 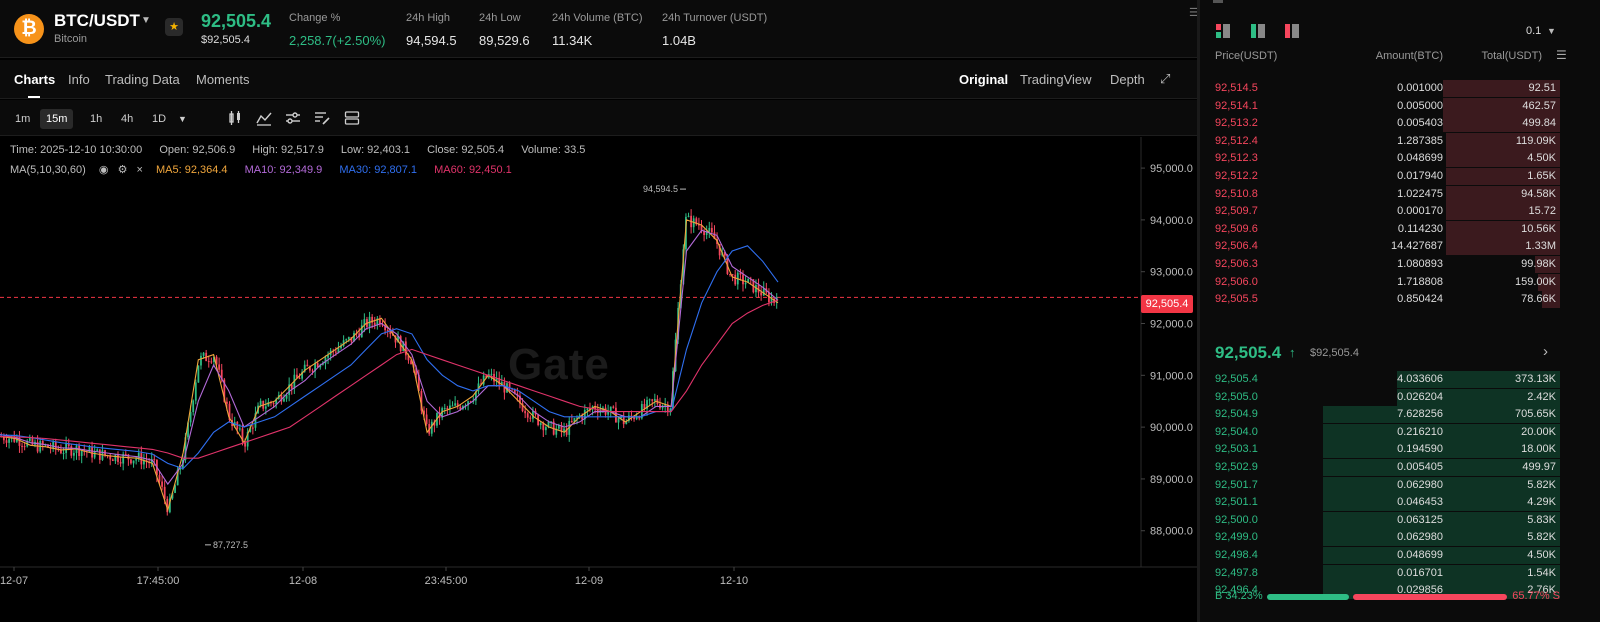 I want to click on bid-row: 92,499.0 0.062980 5.82K, so click(x=1400, y=538).